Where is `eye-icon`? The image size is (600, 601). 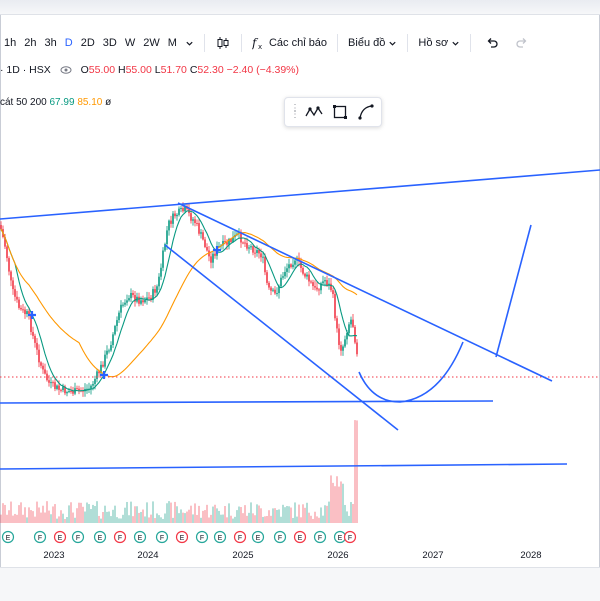 eye-icon is located at coordinates (66, 70).